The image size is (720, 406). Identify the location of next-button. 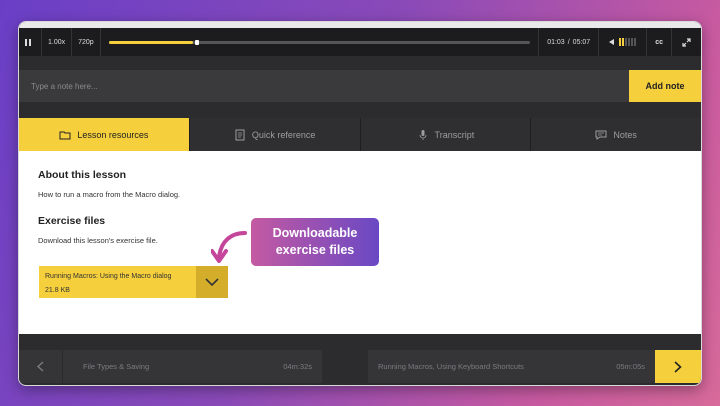
(678, 366).